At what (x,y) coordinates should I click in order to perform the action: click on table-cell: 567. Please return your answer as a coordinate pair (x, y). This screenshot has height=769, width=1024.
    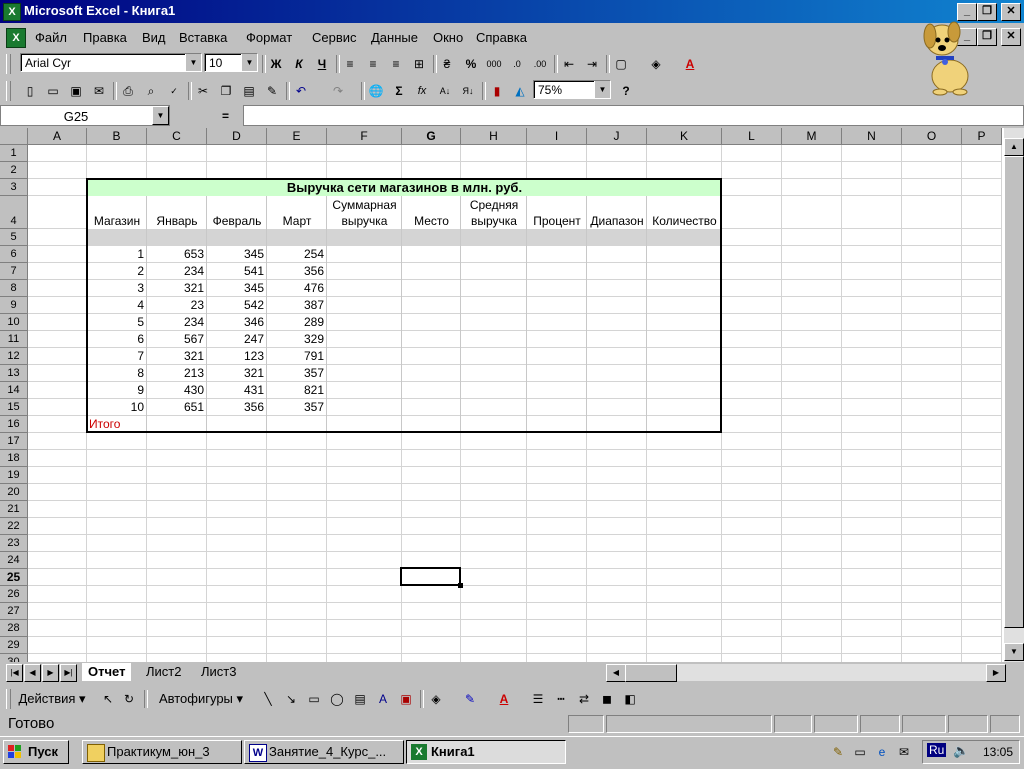
    Looking at the image, I should click on (177, 339).